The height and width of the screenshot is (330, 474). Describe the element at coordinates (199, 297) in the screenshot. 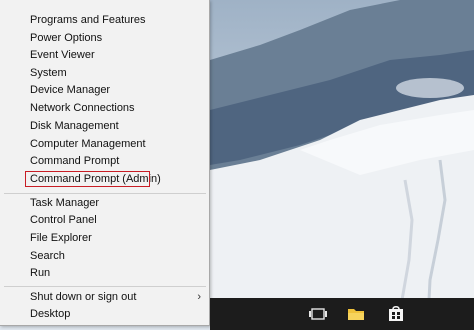

I see `chevron-right-icon: ›` at that location.